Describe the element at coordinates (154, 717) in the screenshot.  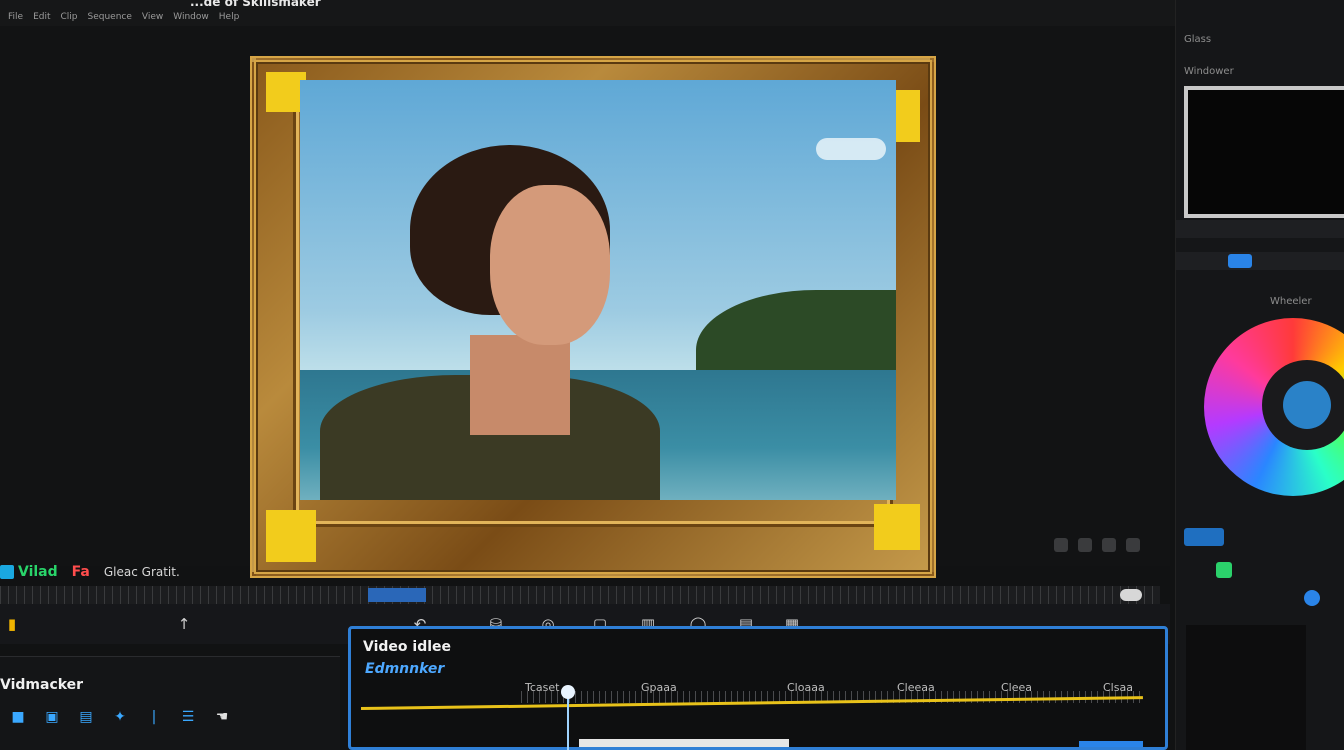
I see `bar-tool-icon: |` at that location.